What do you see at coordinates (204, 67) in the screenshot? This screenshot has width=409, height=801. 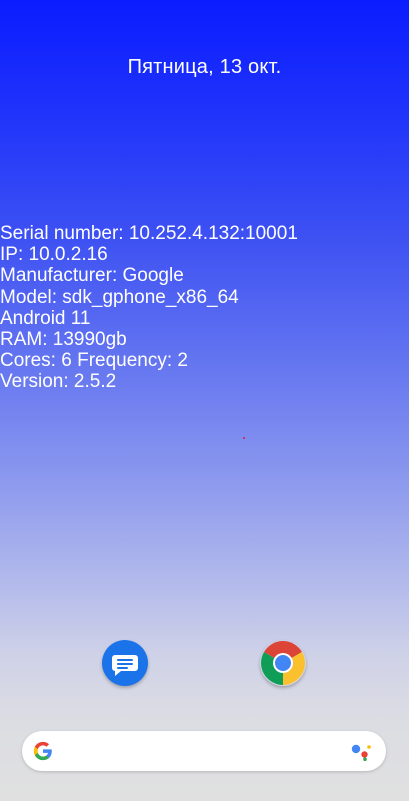 I see `date-text: Пятница, 13 окт.` at bounding box center [204, 67].